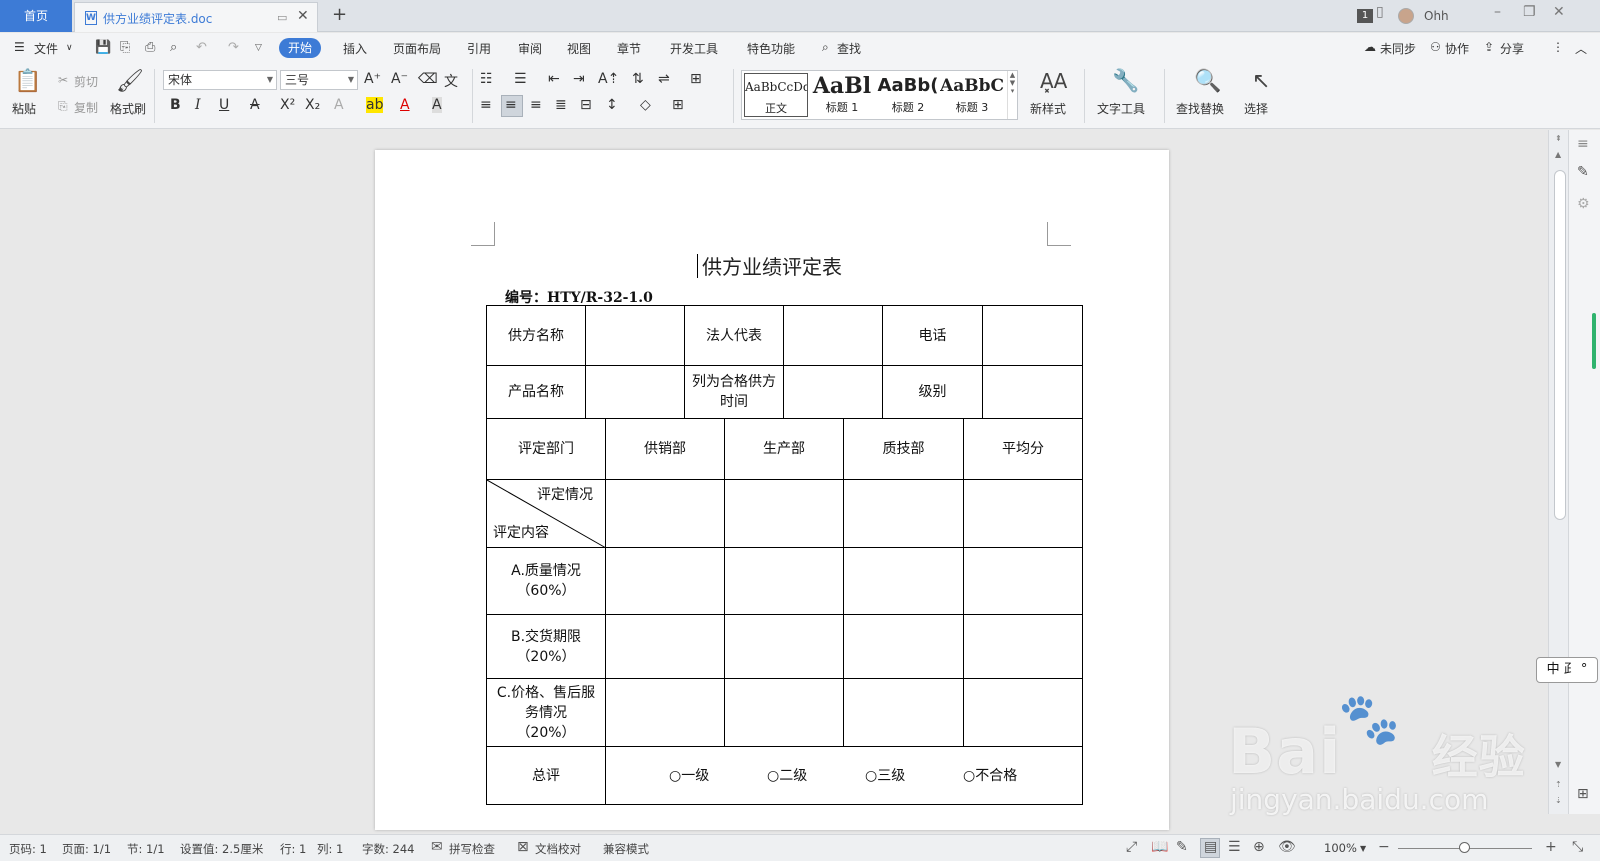 This screenshot has height=861, width=1600. What do you see at coordinates (579, 79) in the screenshot?
I see `increase-indent-icon: ⇥` at bounding box center [579, 79].